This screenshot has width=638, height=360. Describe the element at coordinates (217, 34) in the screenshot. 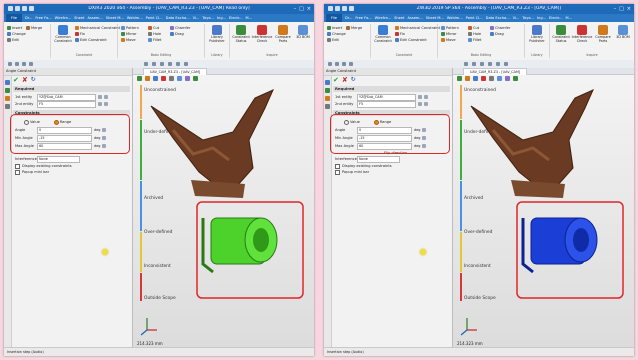

I see `library-publisher-button: Library Publisher` at that location.